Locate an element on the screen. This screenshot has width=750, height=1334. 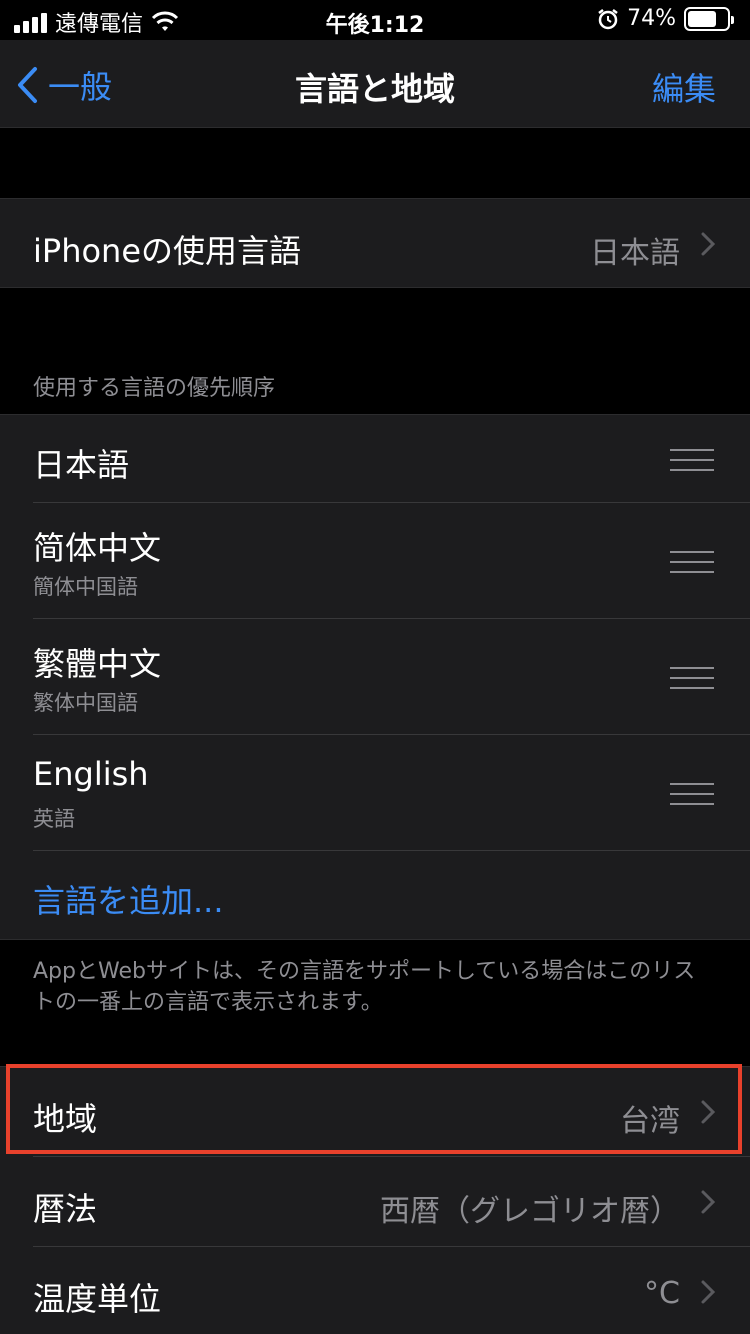
language-subtitle: 簡体中国語 is located at coordinates (85, 587).